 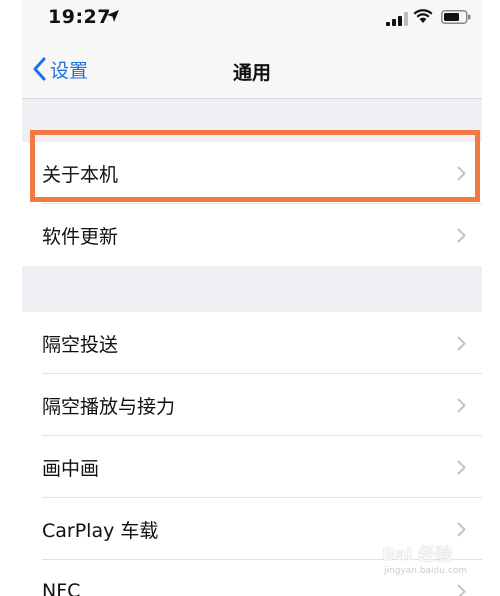 I want to click on settings-row-software-update: 软件更新, so click(x=252, y=235).